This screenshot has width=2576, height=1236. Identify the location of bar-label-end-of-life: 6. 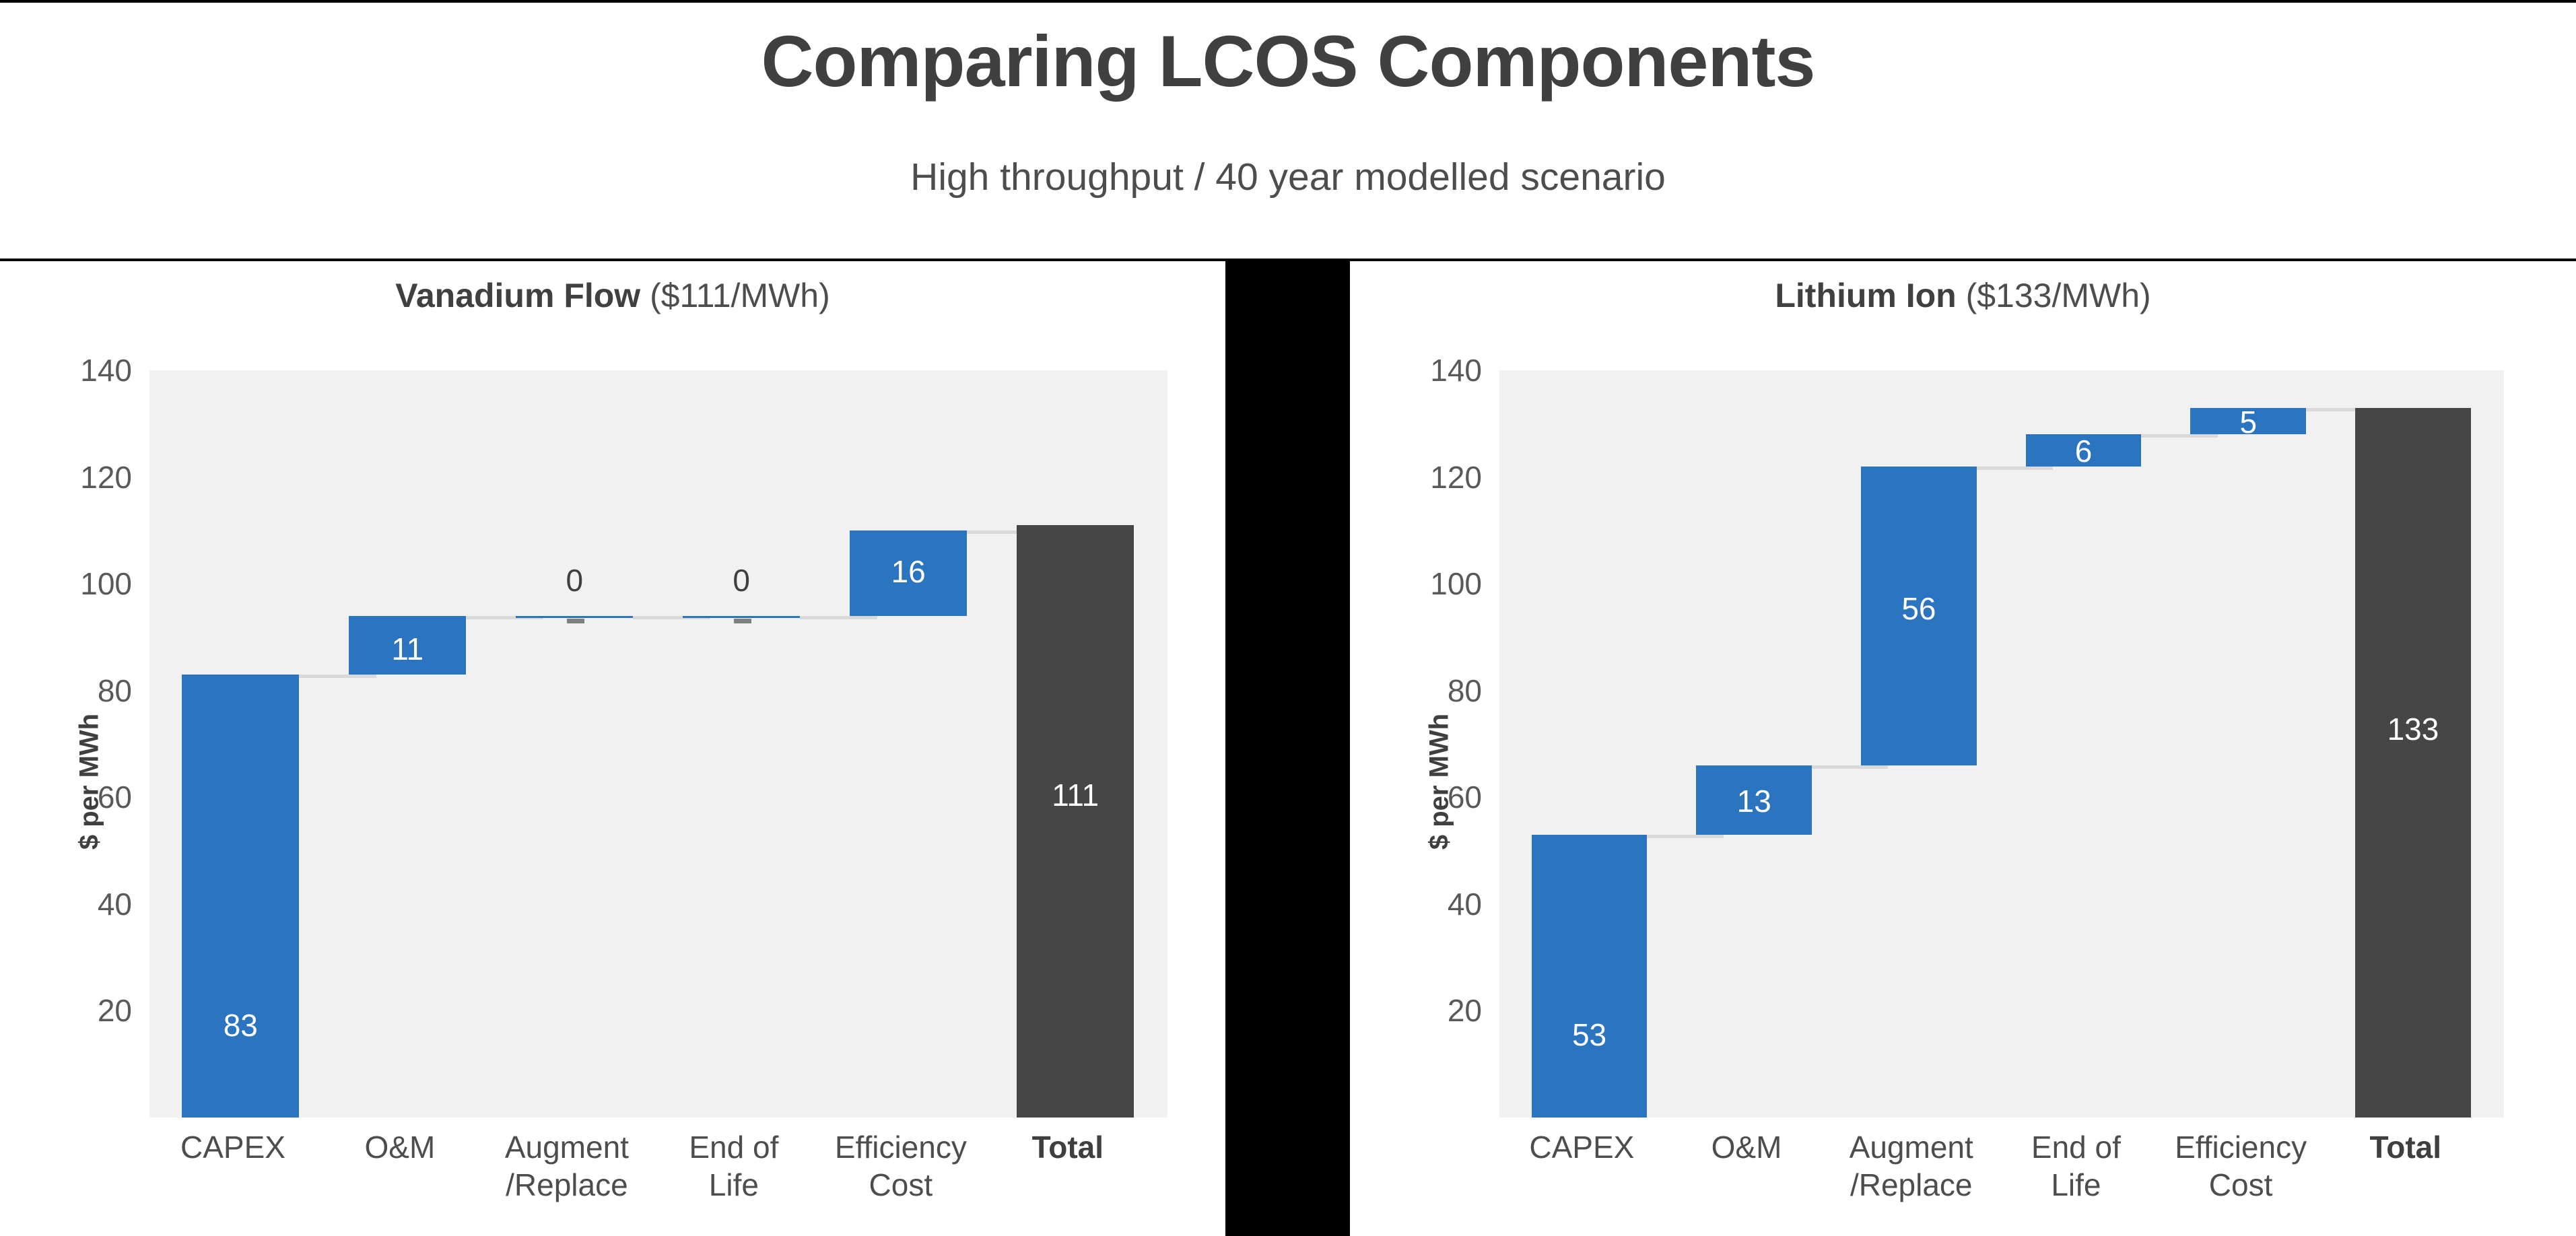
(2083, 452).